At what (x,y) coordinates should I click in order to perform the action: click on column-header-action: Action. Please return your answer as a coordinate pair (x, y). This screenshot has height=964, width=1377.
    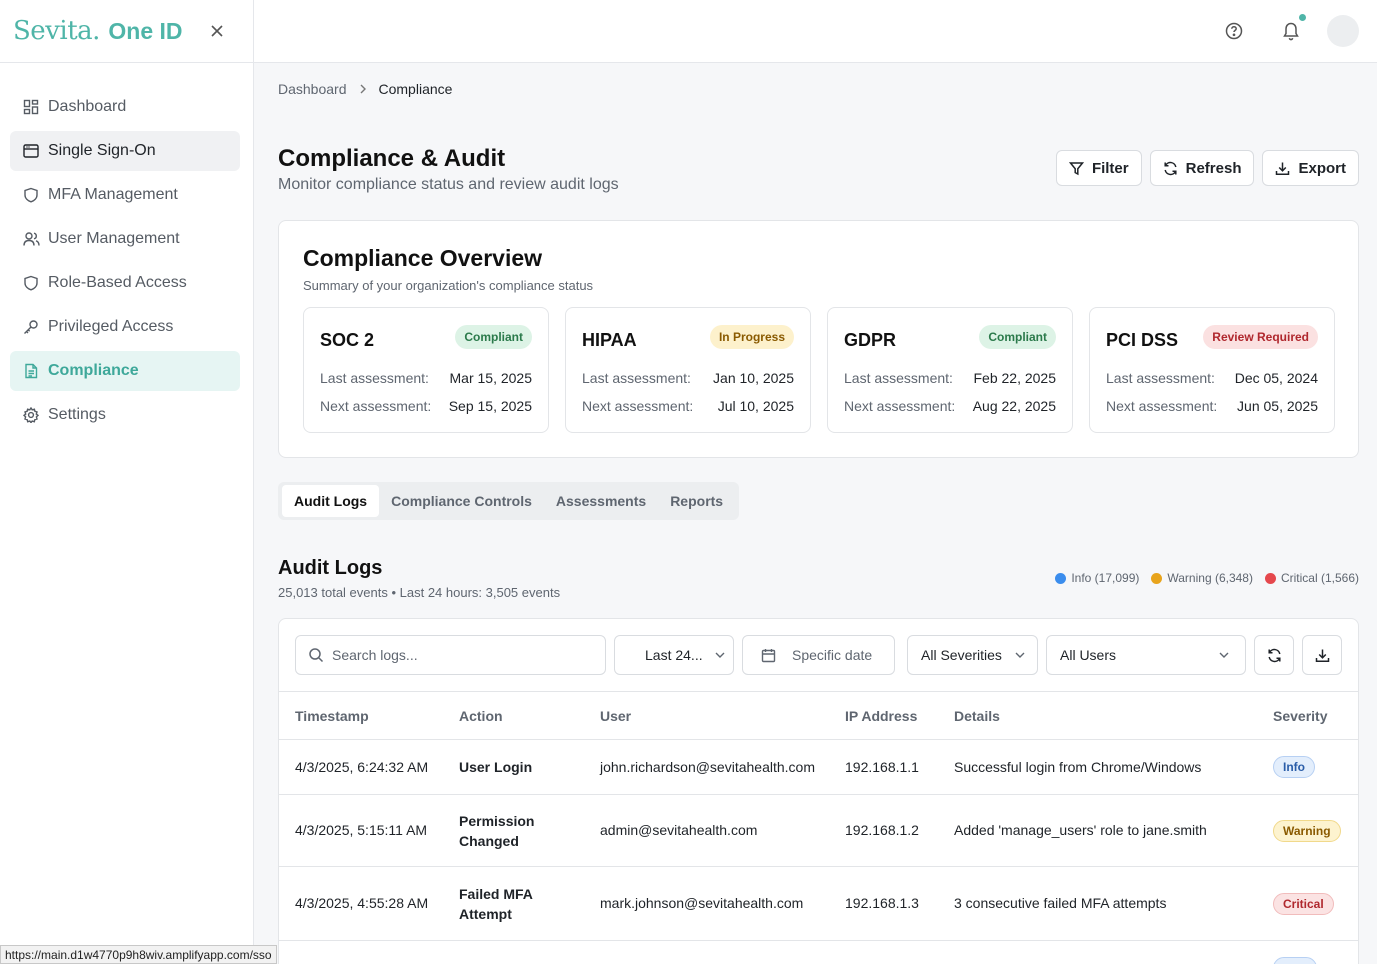
    Looking at the image, I should click on (481, 716).